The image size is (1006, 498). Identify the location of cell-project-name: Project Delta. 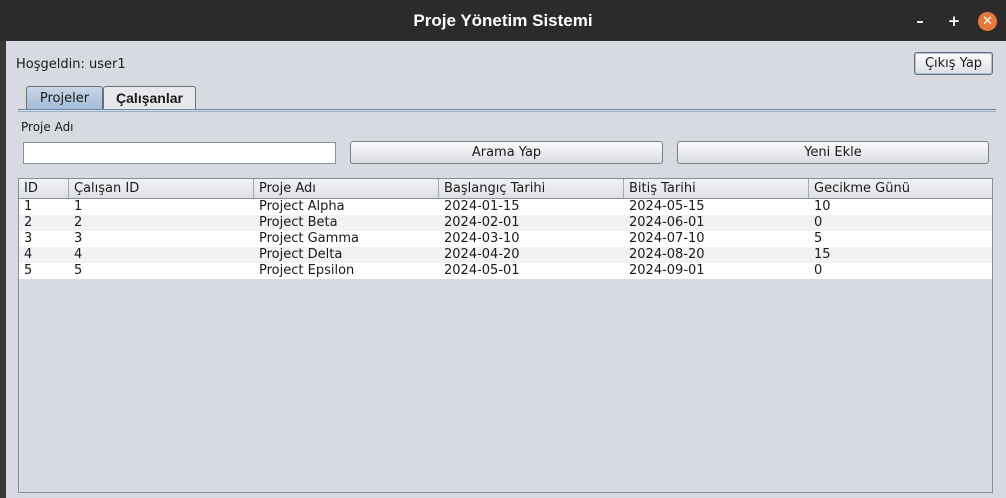
(301, 254).